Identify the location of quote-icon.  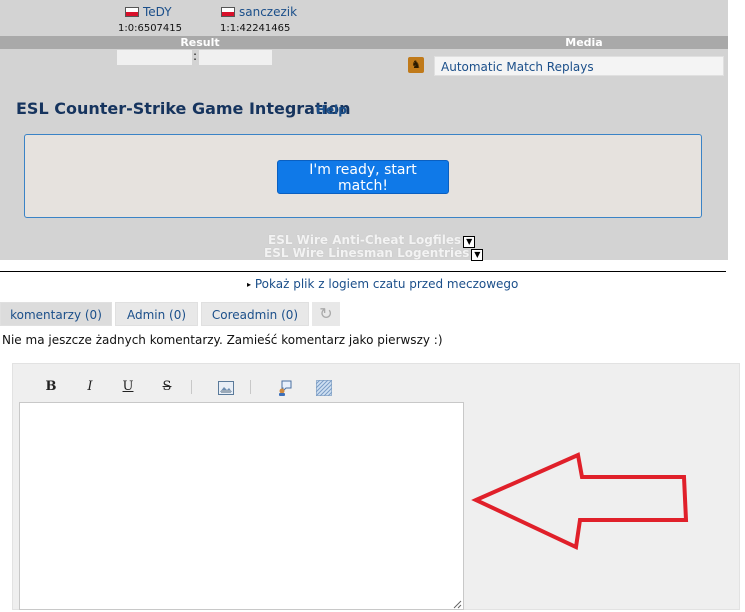
(285, 389).